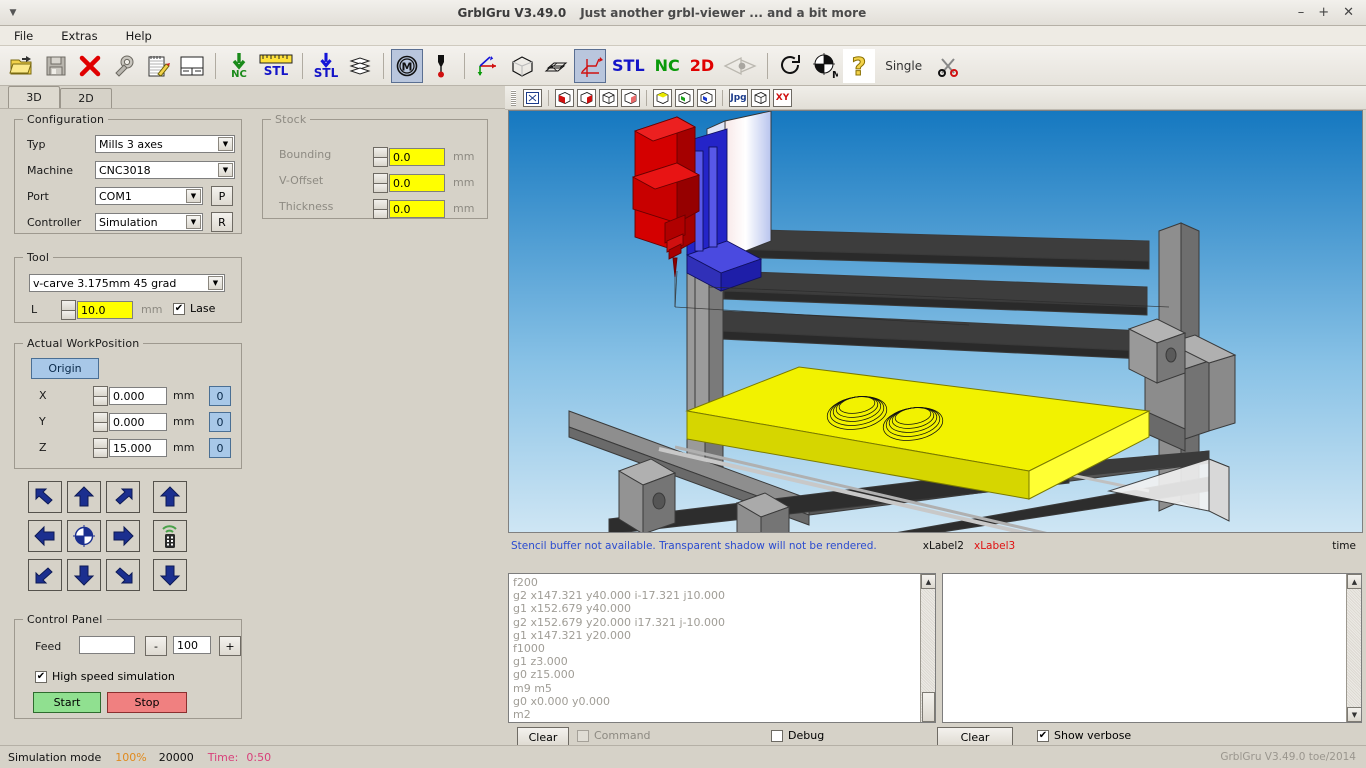 This screenshot has width=1366, height=768. What do you see at coordinates (608, 97) in the screenshot?
I see `view-left-white-icon` at bounding box center [608, 97].